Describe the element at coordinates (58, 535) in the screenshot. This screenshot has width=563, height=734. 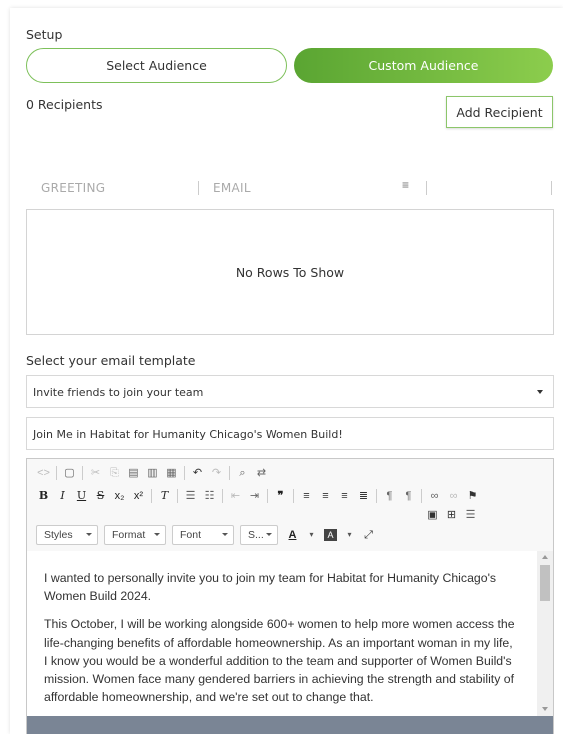
I see `styles-combo-label: Styles` at that location.